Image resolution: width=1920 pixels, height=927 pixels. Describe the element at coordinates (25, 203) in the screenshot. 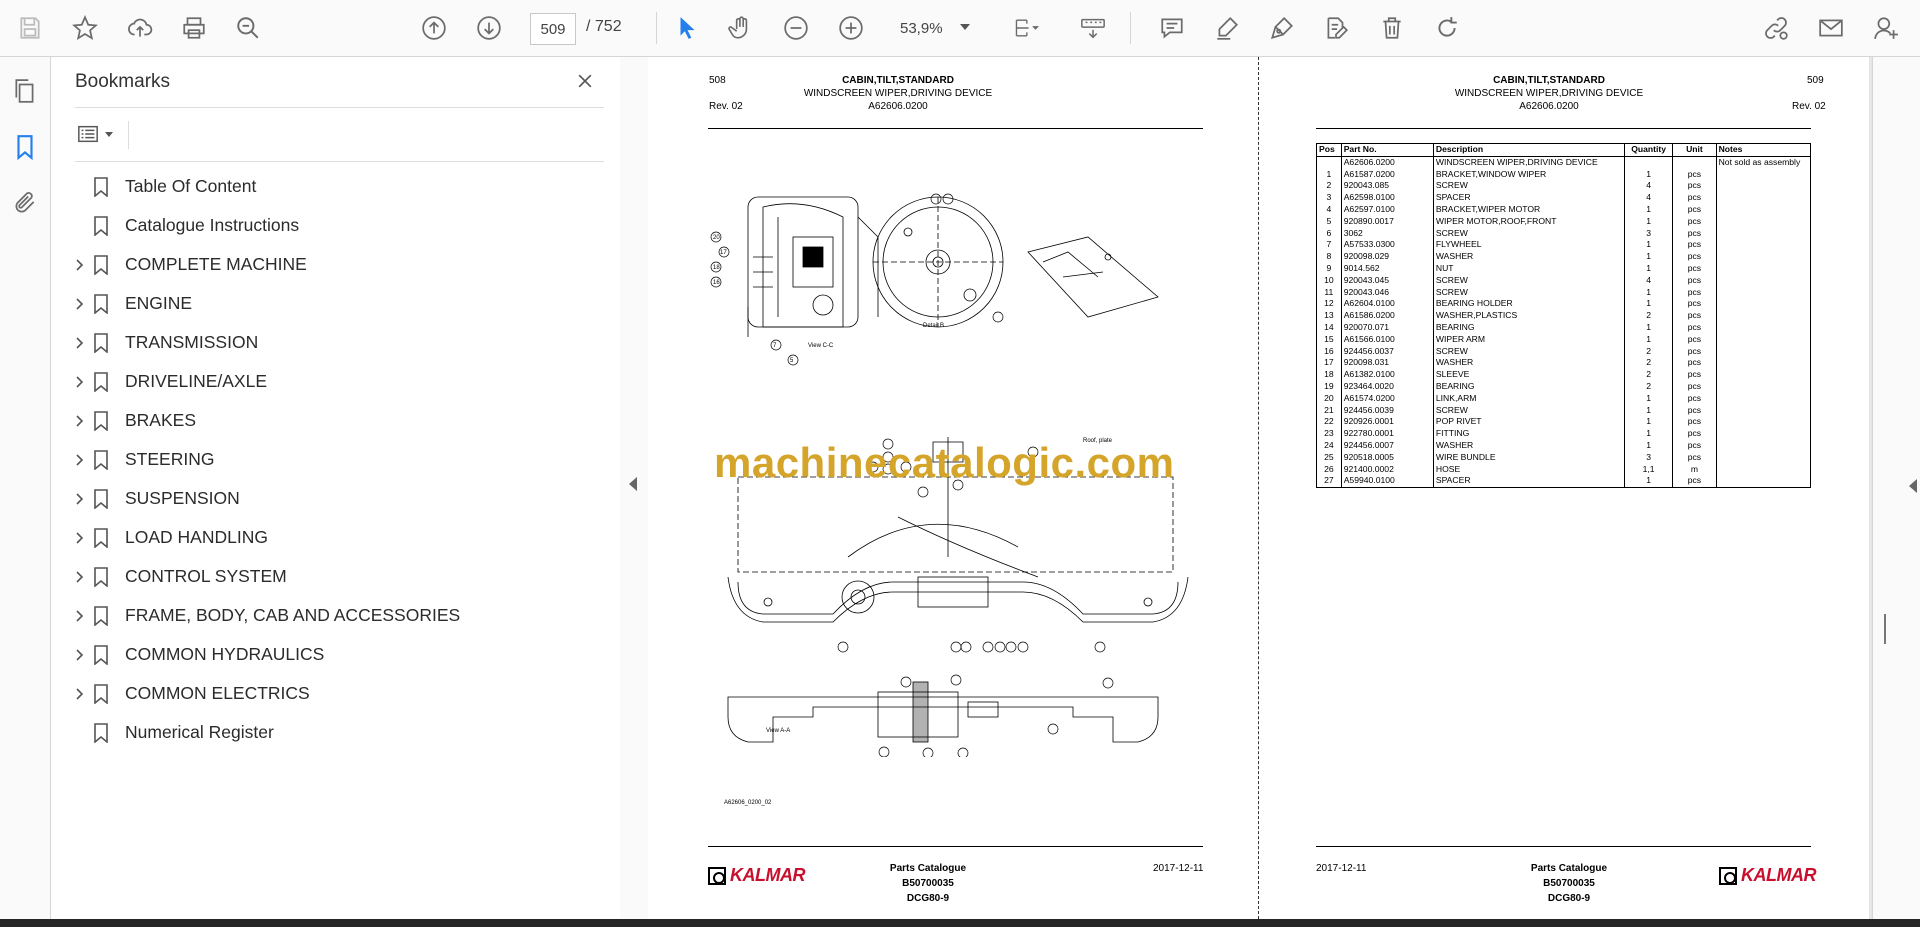

I see `attachments-icon` at that location.